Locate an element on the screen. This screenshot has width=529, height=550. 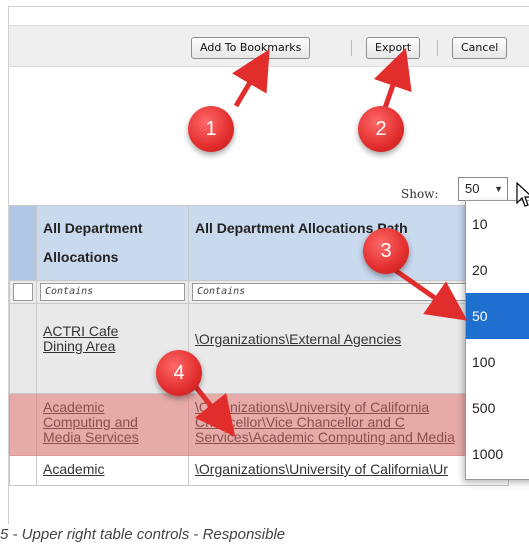
callout-badge-2: 2 is located at coordinates (381, 129).